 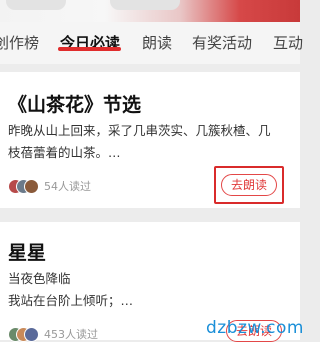 I want to click on reader-meta: 54人读过, so click(x=49, y=186).